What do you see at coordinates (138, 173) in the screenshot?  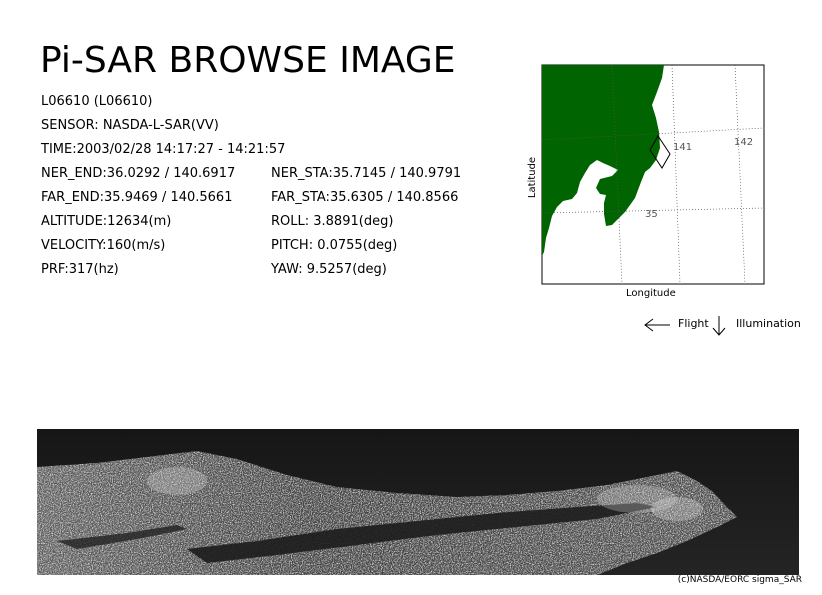 I see `near-end: NER_END:36.0292 / 140.6917` at bounding box center [138, 173].